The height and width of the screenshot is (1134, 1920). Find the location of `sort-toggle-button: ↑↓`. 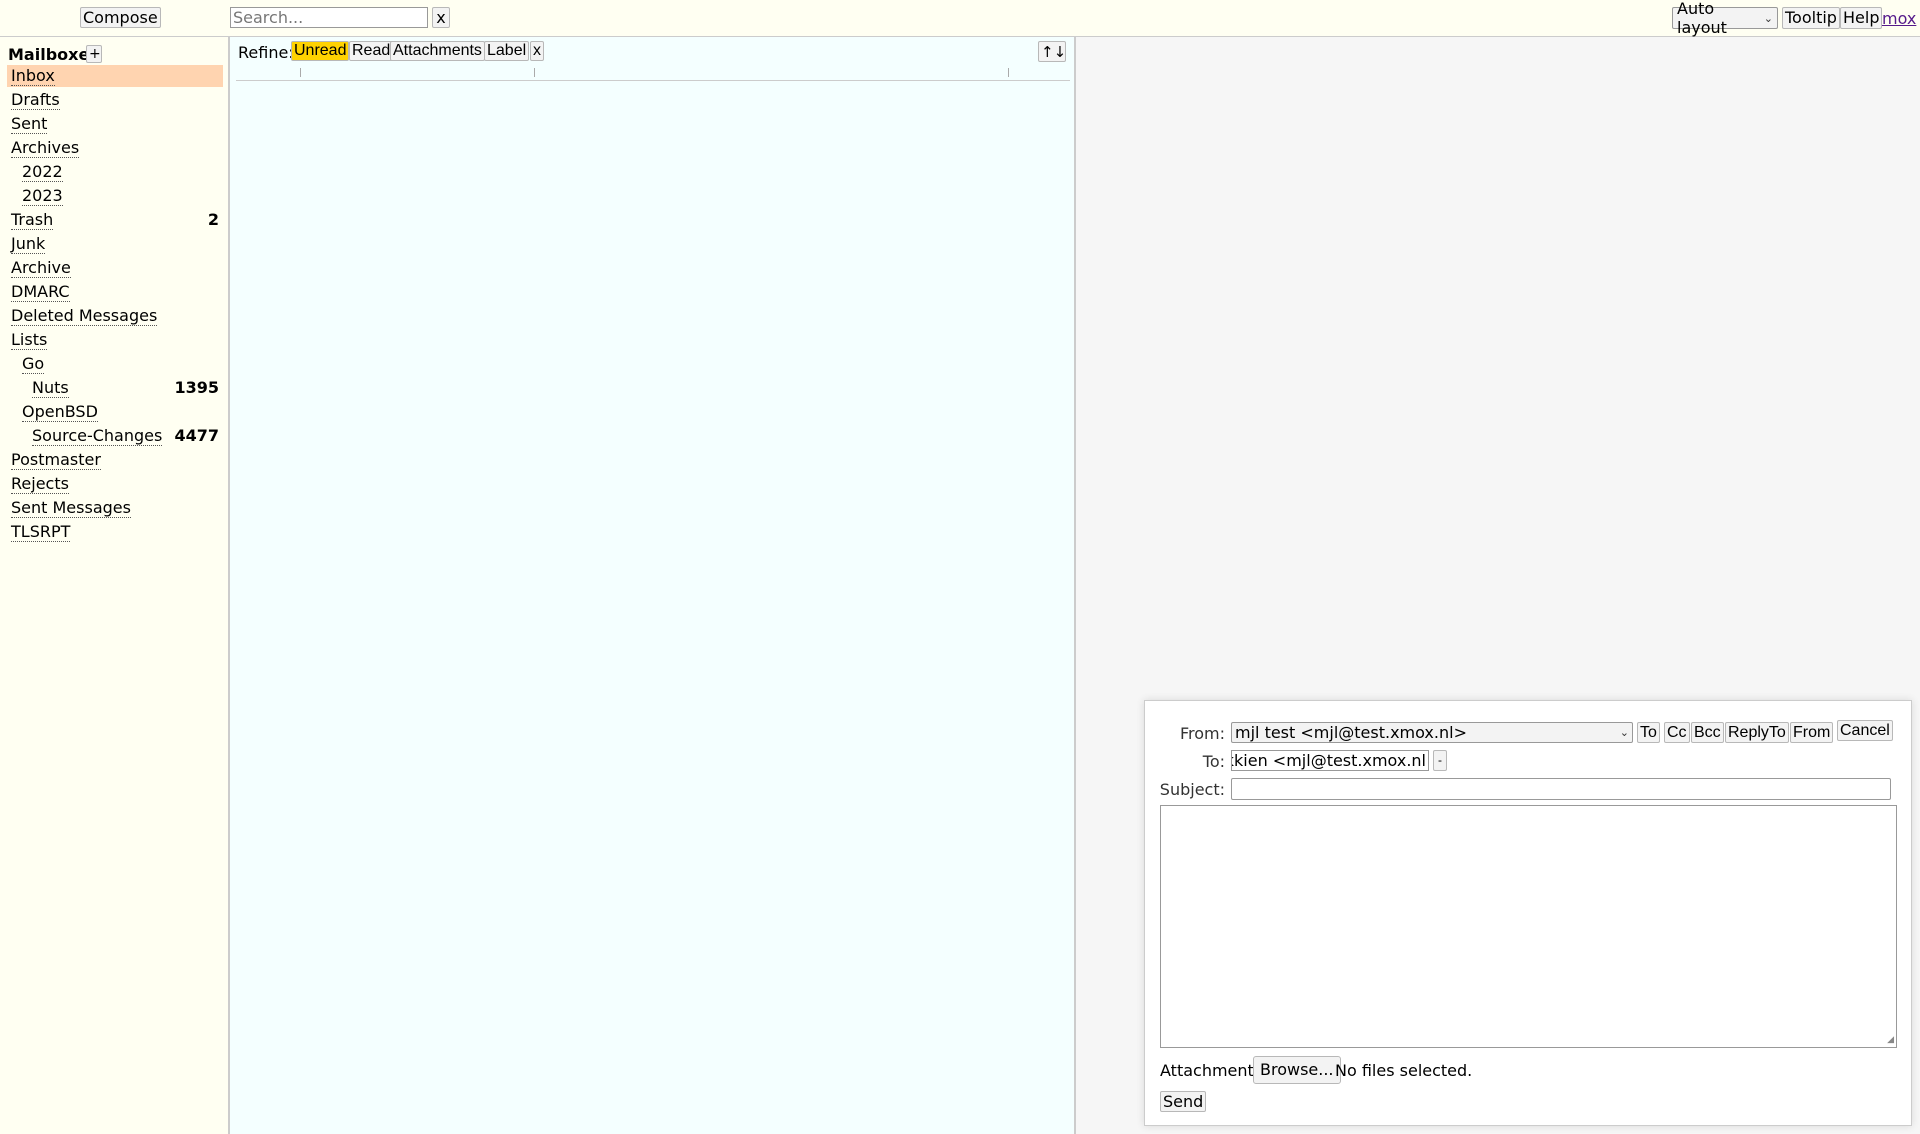

sort-toggle-button: ↑↓ is located at coordinates (1052, 51).